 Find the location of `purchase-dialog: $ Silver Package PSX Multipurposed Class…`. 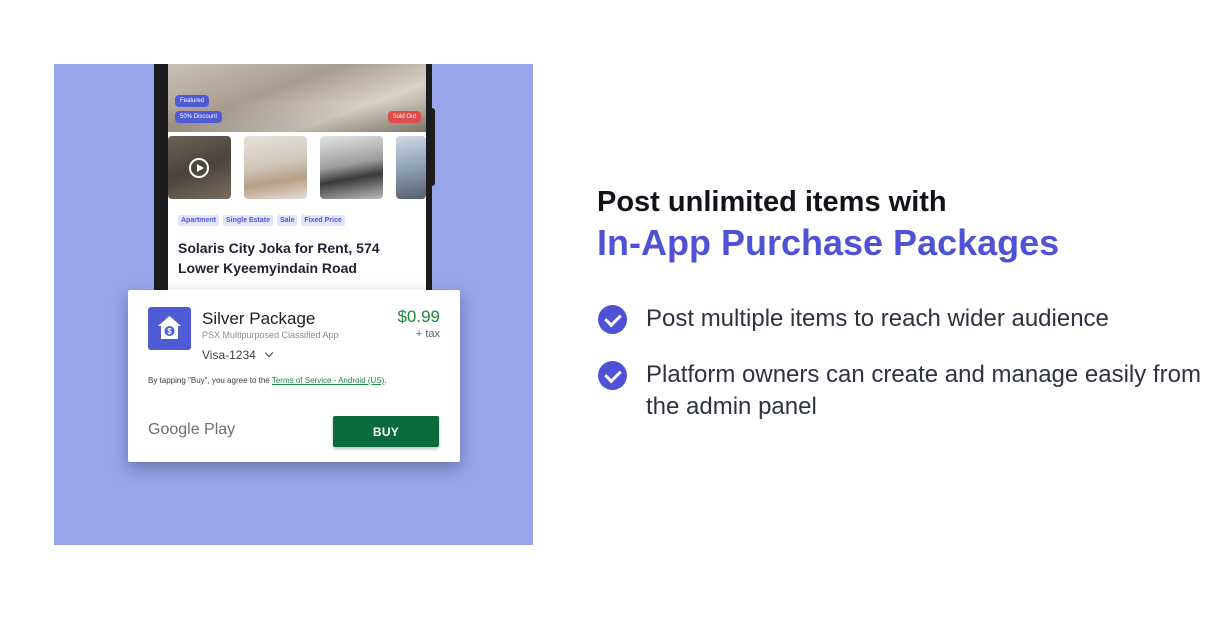

purchase-dialog: $ Silver Package PSX Multipurposed Class… is located at coordinates (294, 376).